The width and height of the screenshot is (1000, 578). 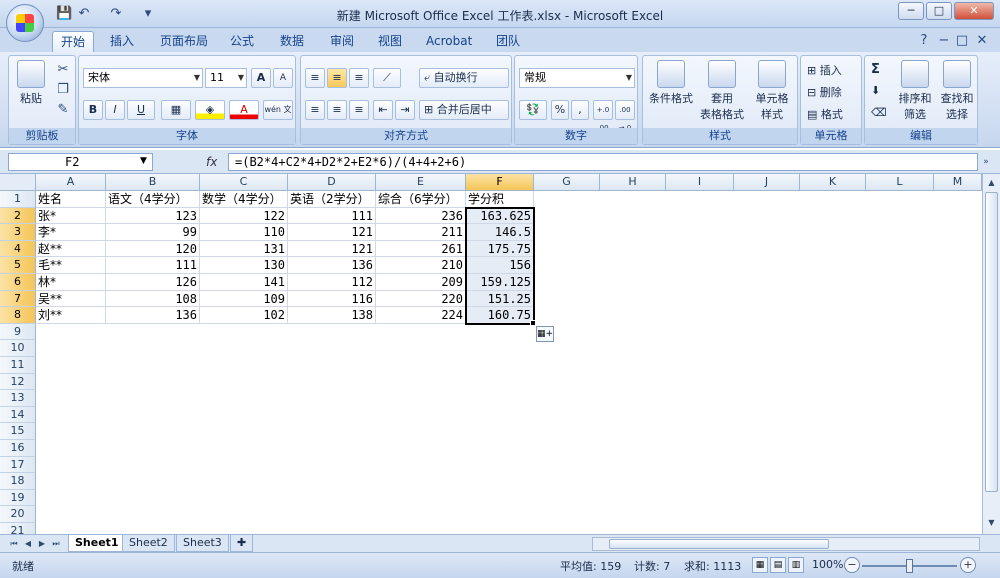 I want to click on shrink-font-button: A, so click(x=283, y=78).